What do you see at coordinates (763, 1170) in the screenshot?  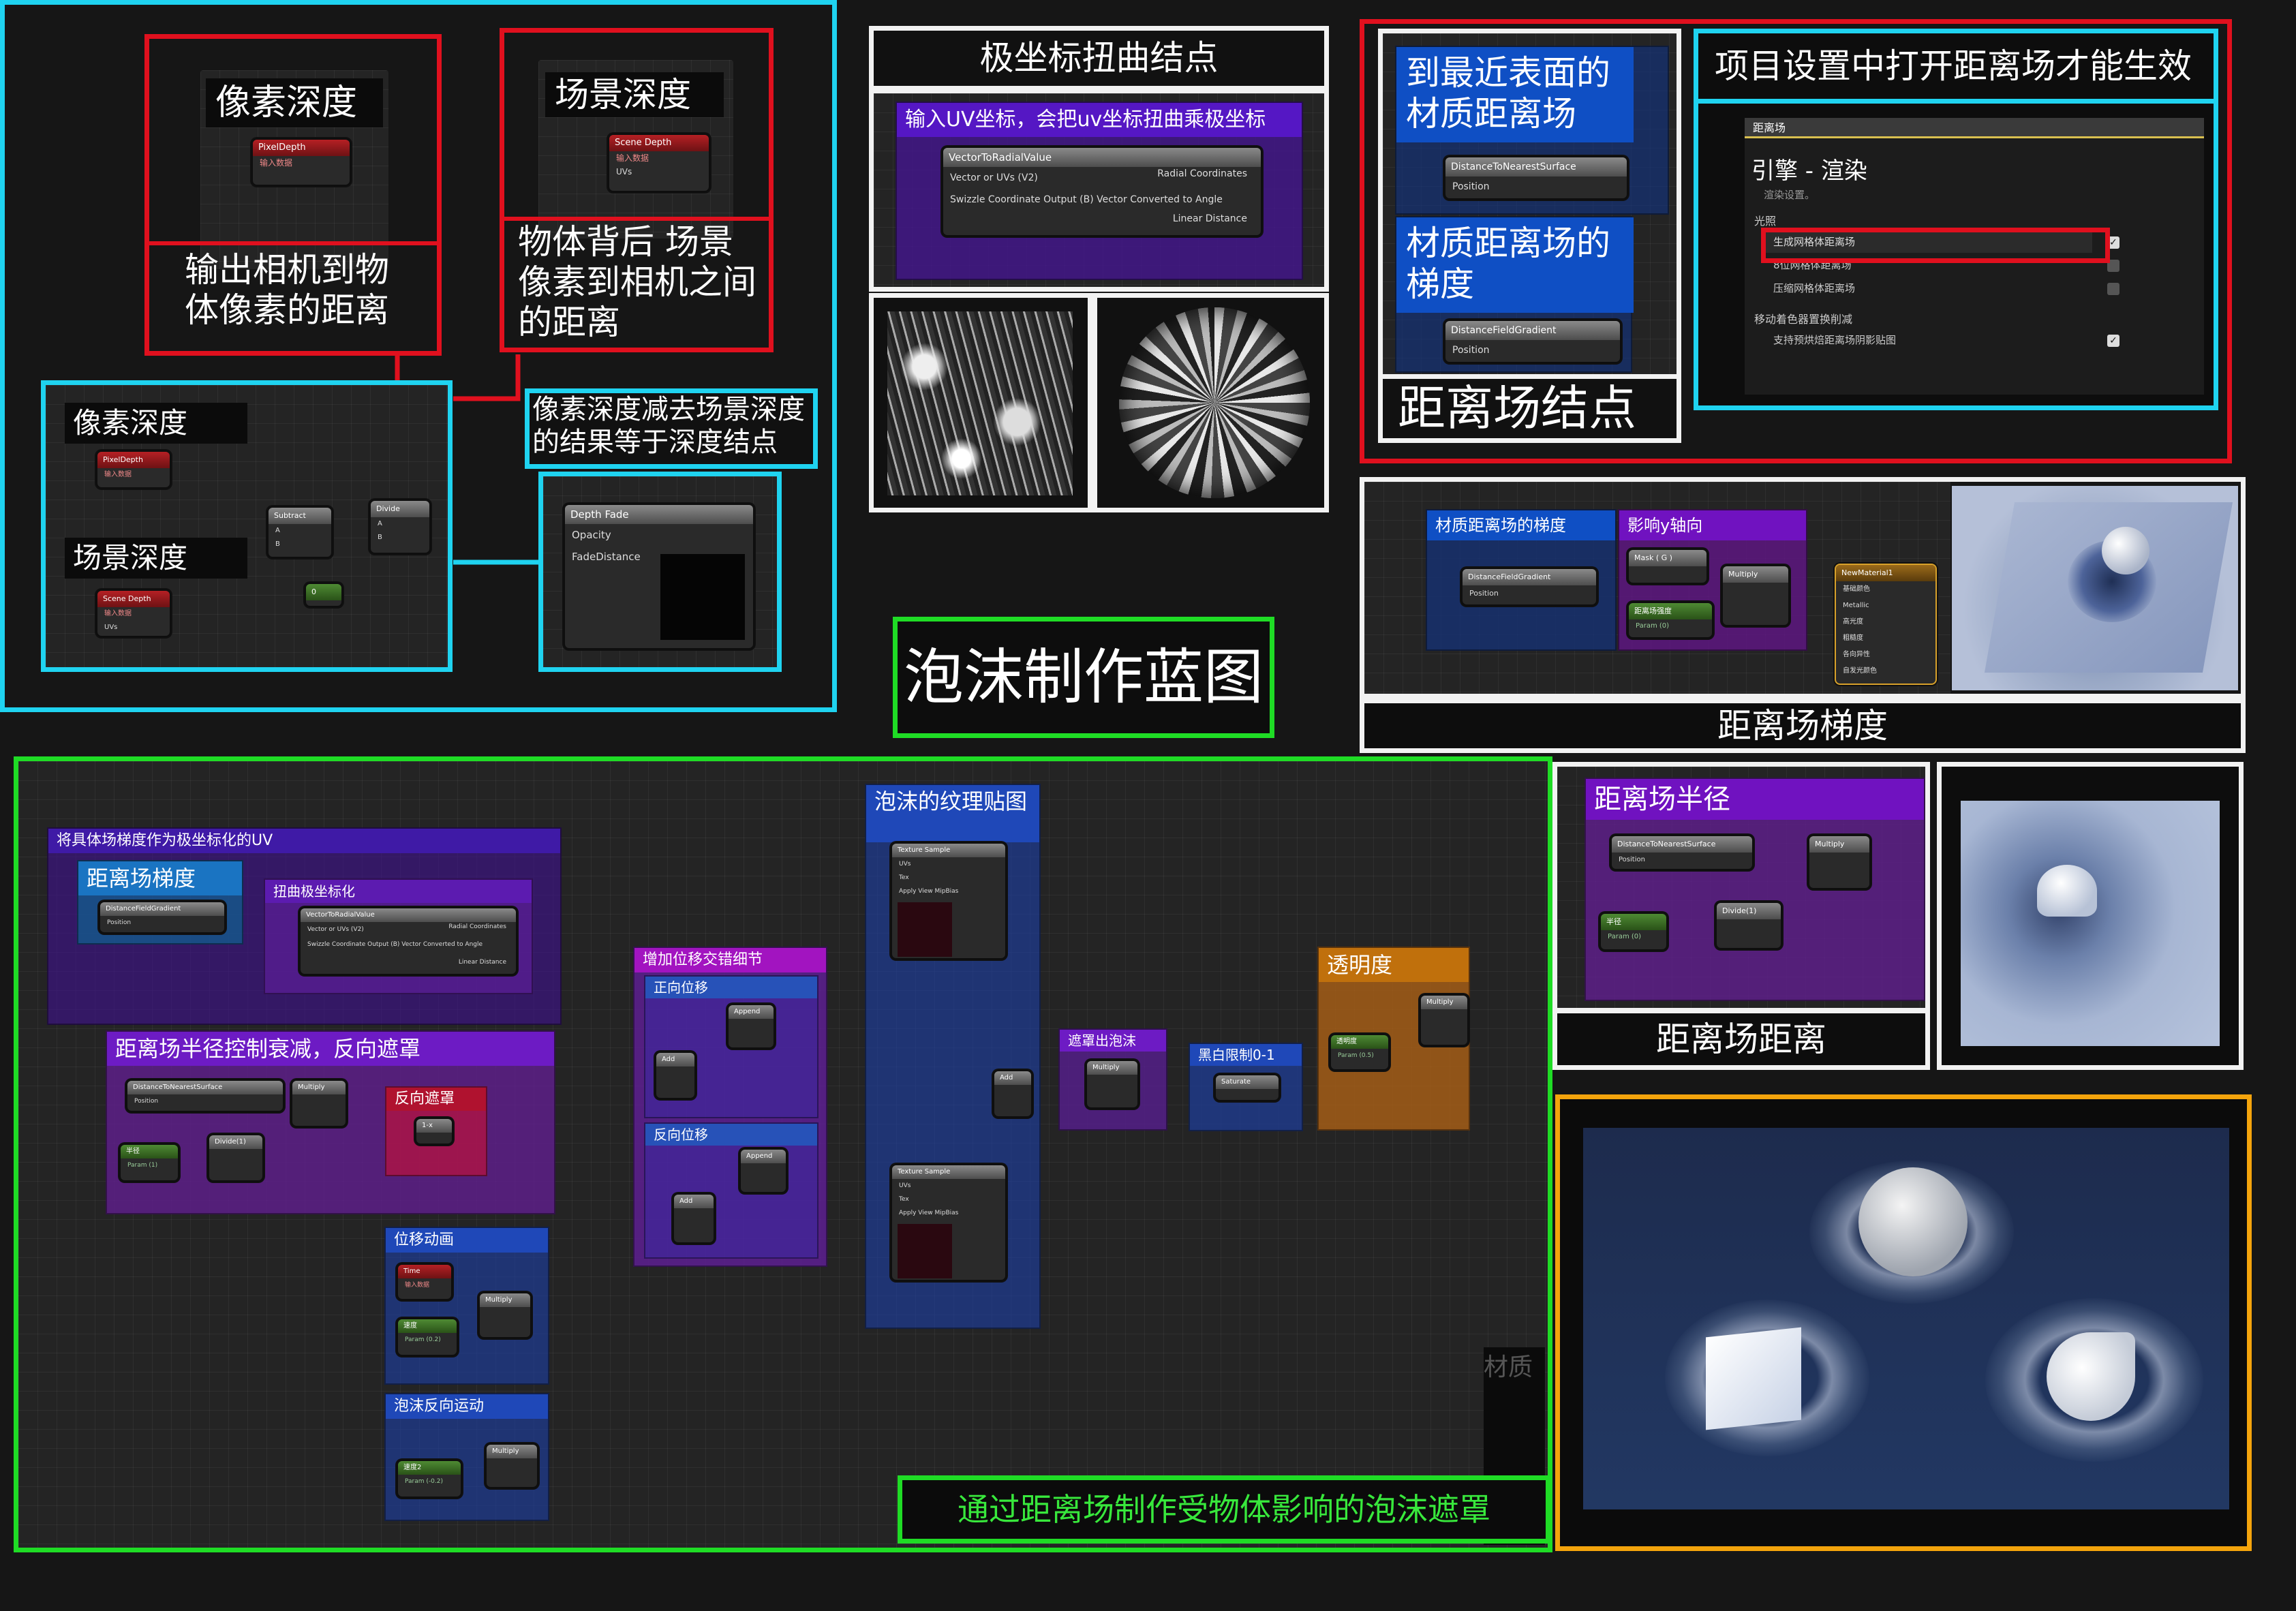 I see `bg-append-2: Append` at bounding box center [763, 1170].